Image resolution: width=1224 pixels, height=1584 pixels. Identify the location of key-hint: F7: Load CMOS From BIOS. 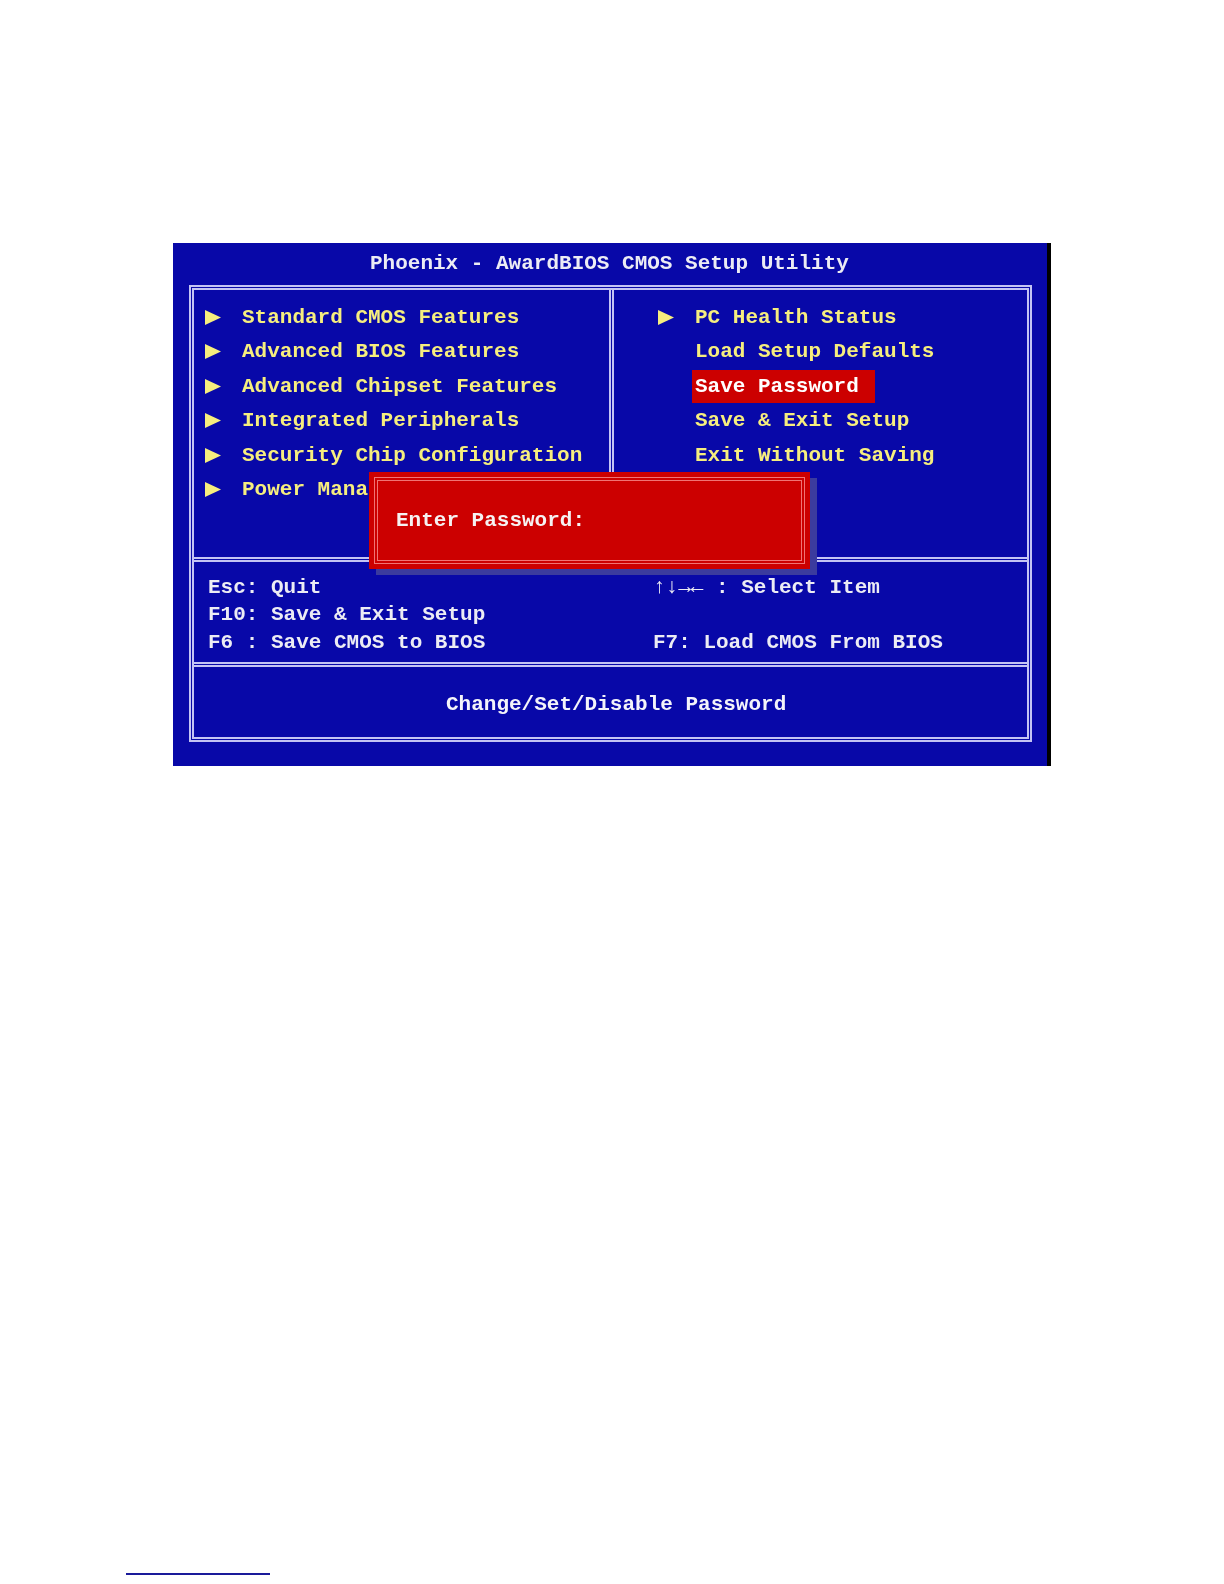
(798, 642).